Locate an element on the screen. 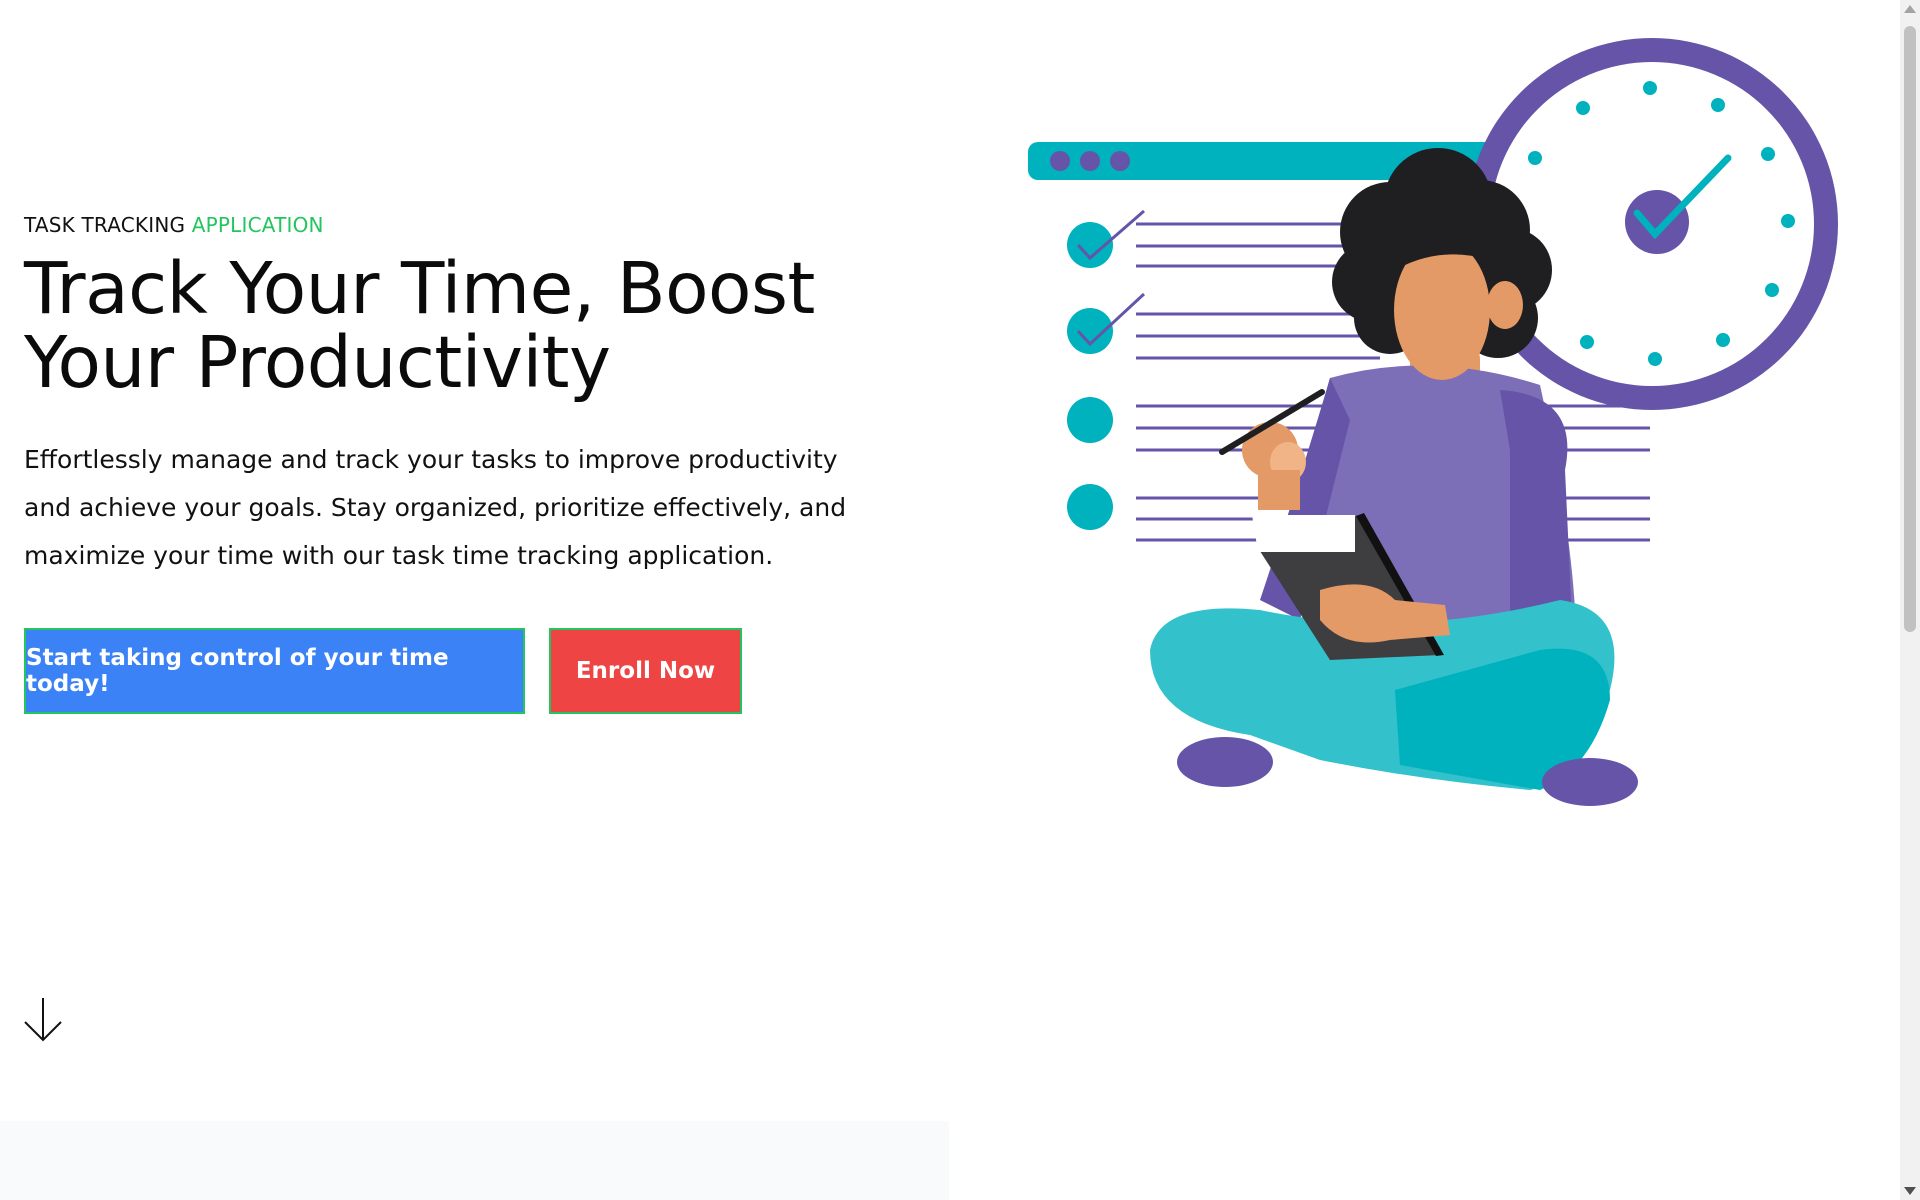 The image size is (1920, 1200). arrow-down-icon is located at coordinates (44, 1020).